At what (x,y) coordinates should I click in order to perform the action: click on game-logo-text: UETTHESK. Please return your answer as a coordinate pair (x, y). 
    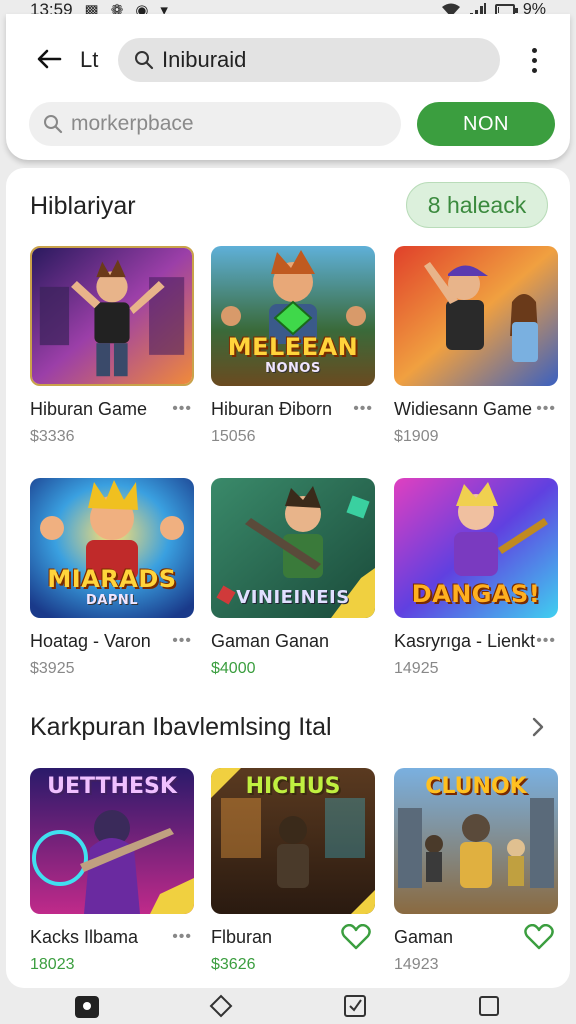
    Looking at the image, I should click on (112, 786).